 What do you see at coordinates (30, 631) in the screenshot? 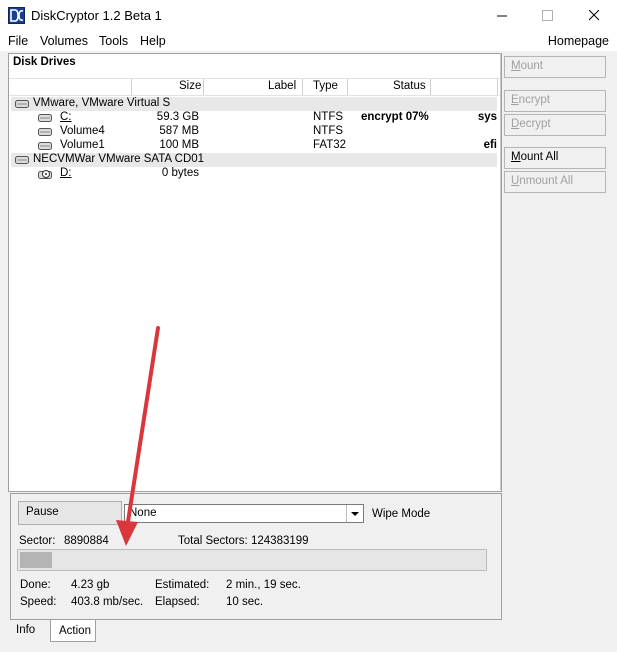
I see `tab-info: Info` at bounding box center [30, 631].